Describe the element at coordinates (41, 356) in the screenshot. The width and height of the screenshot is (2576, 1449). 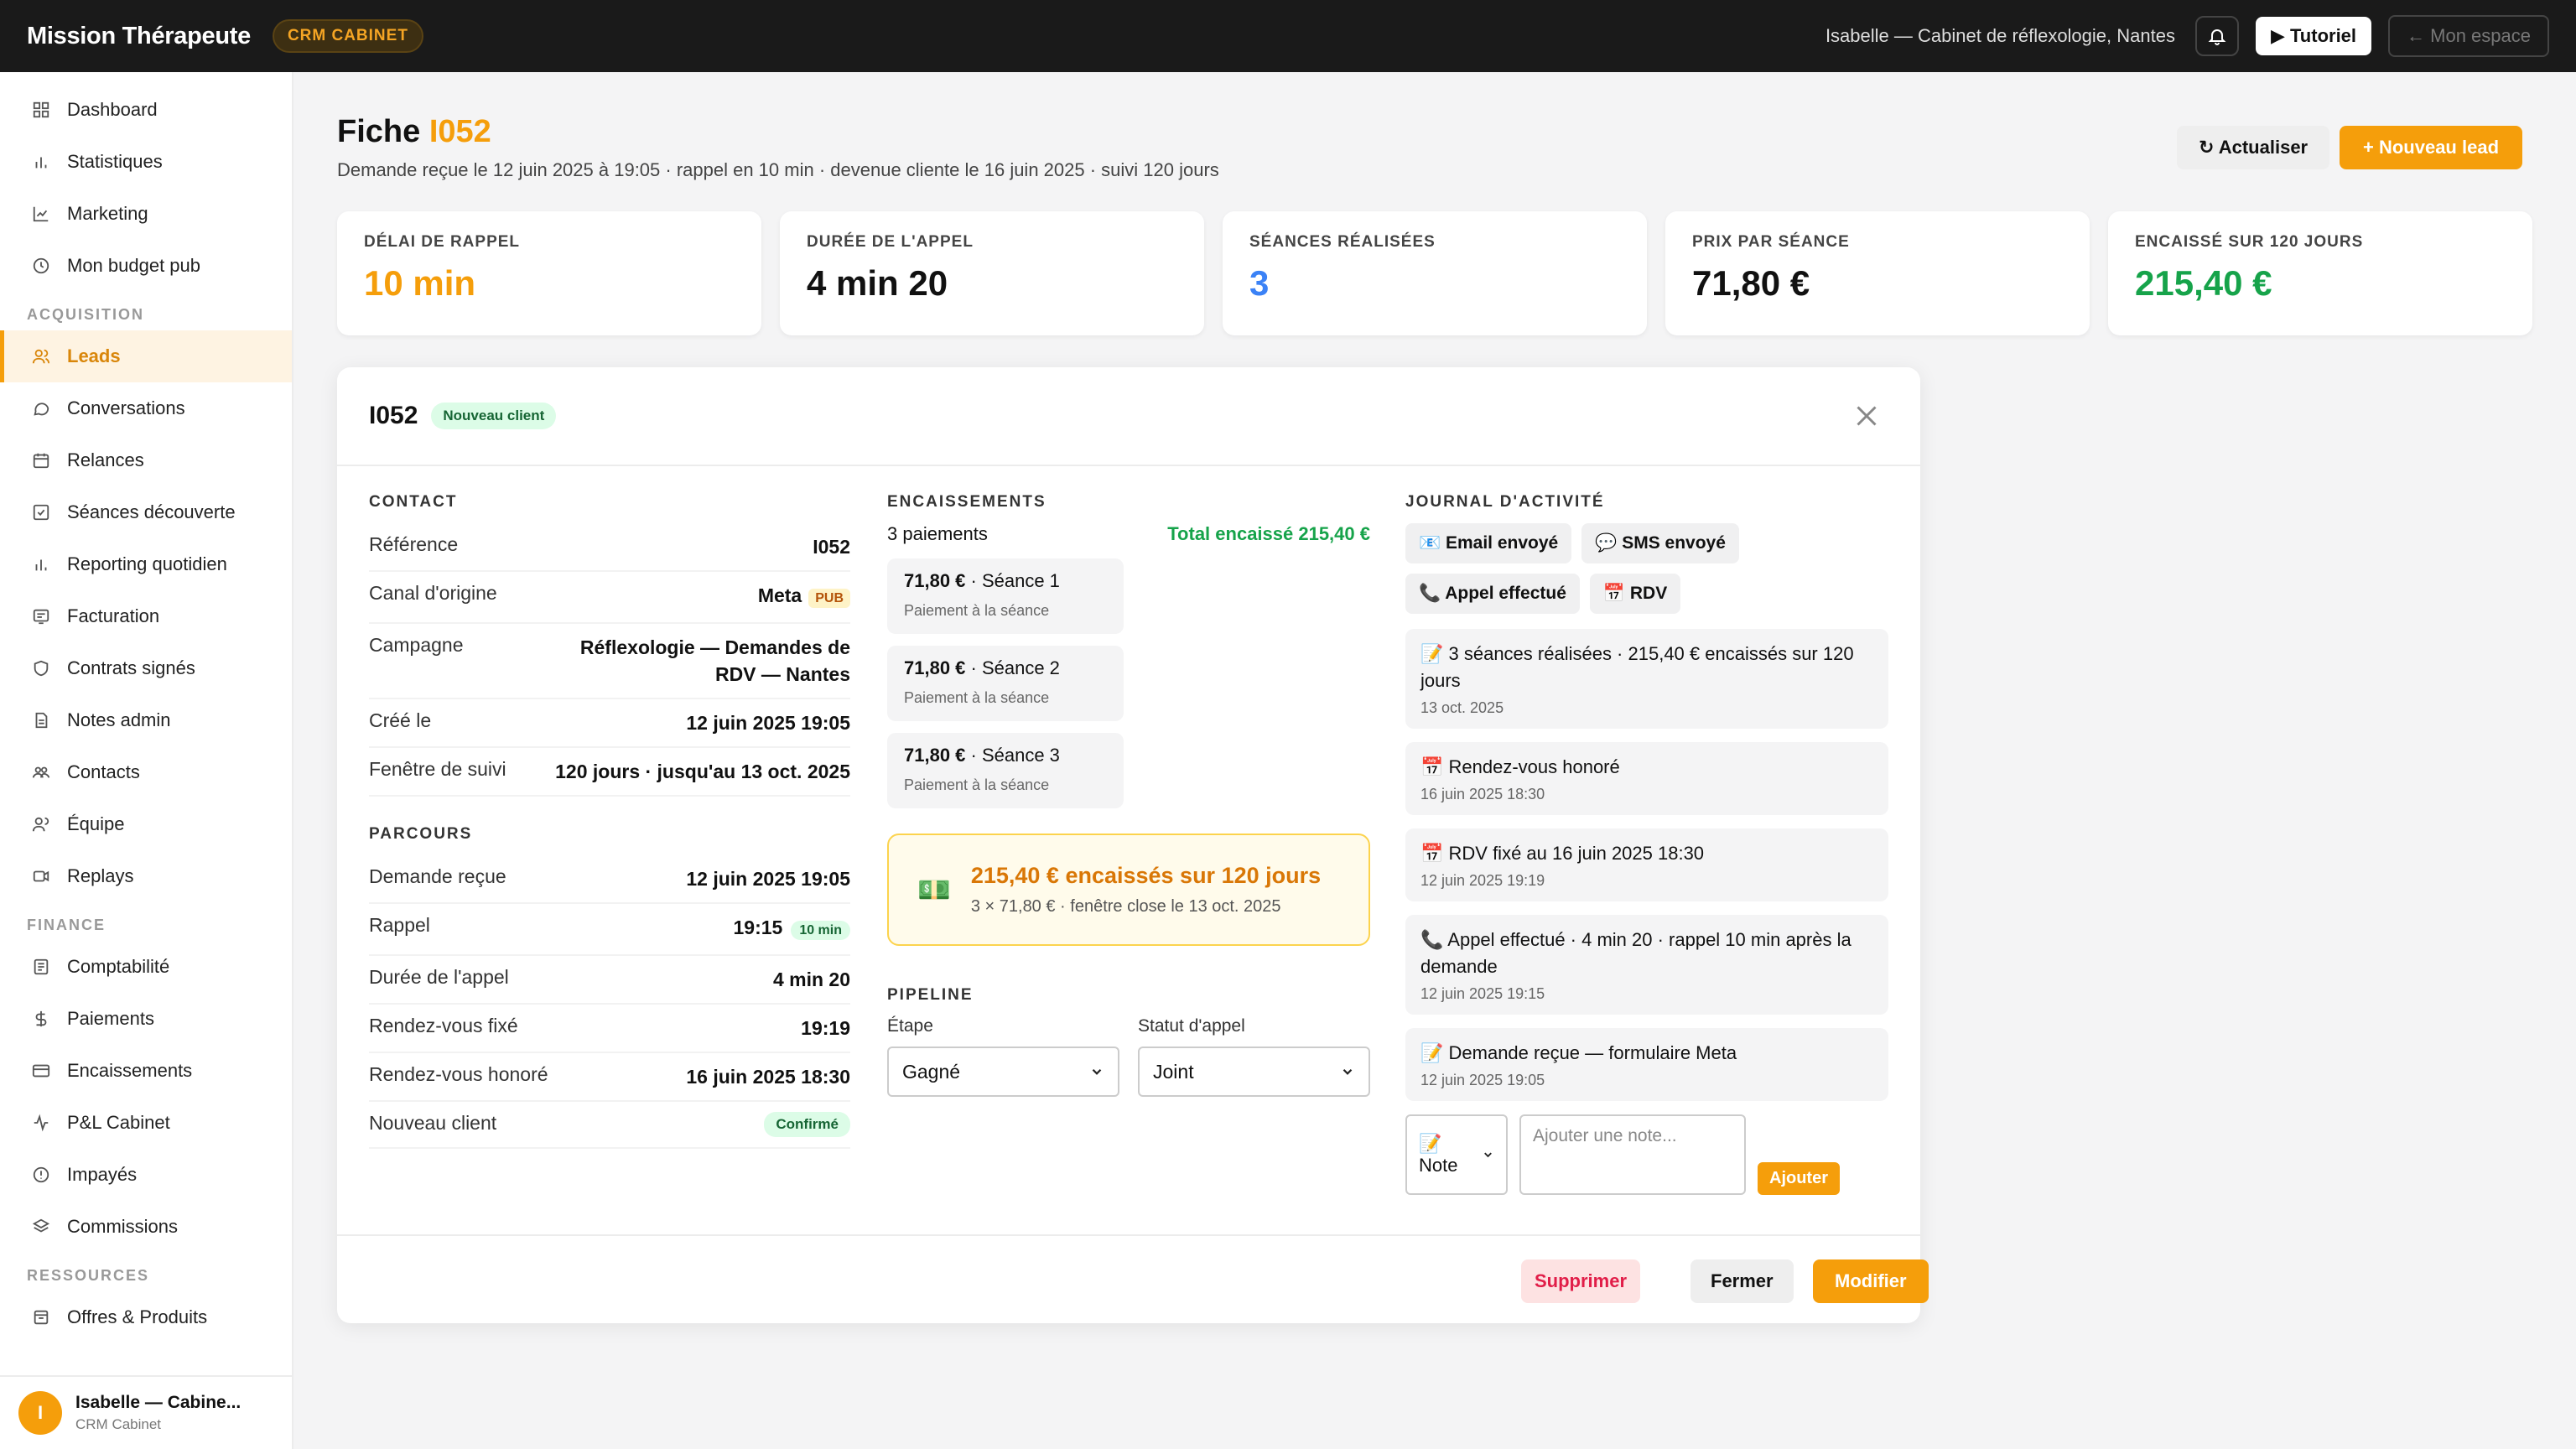
I see `users-icon` at that location.